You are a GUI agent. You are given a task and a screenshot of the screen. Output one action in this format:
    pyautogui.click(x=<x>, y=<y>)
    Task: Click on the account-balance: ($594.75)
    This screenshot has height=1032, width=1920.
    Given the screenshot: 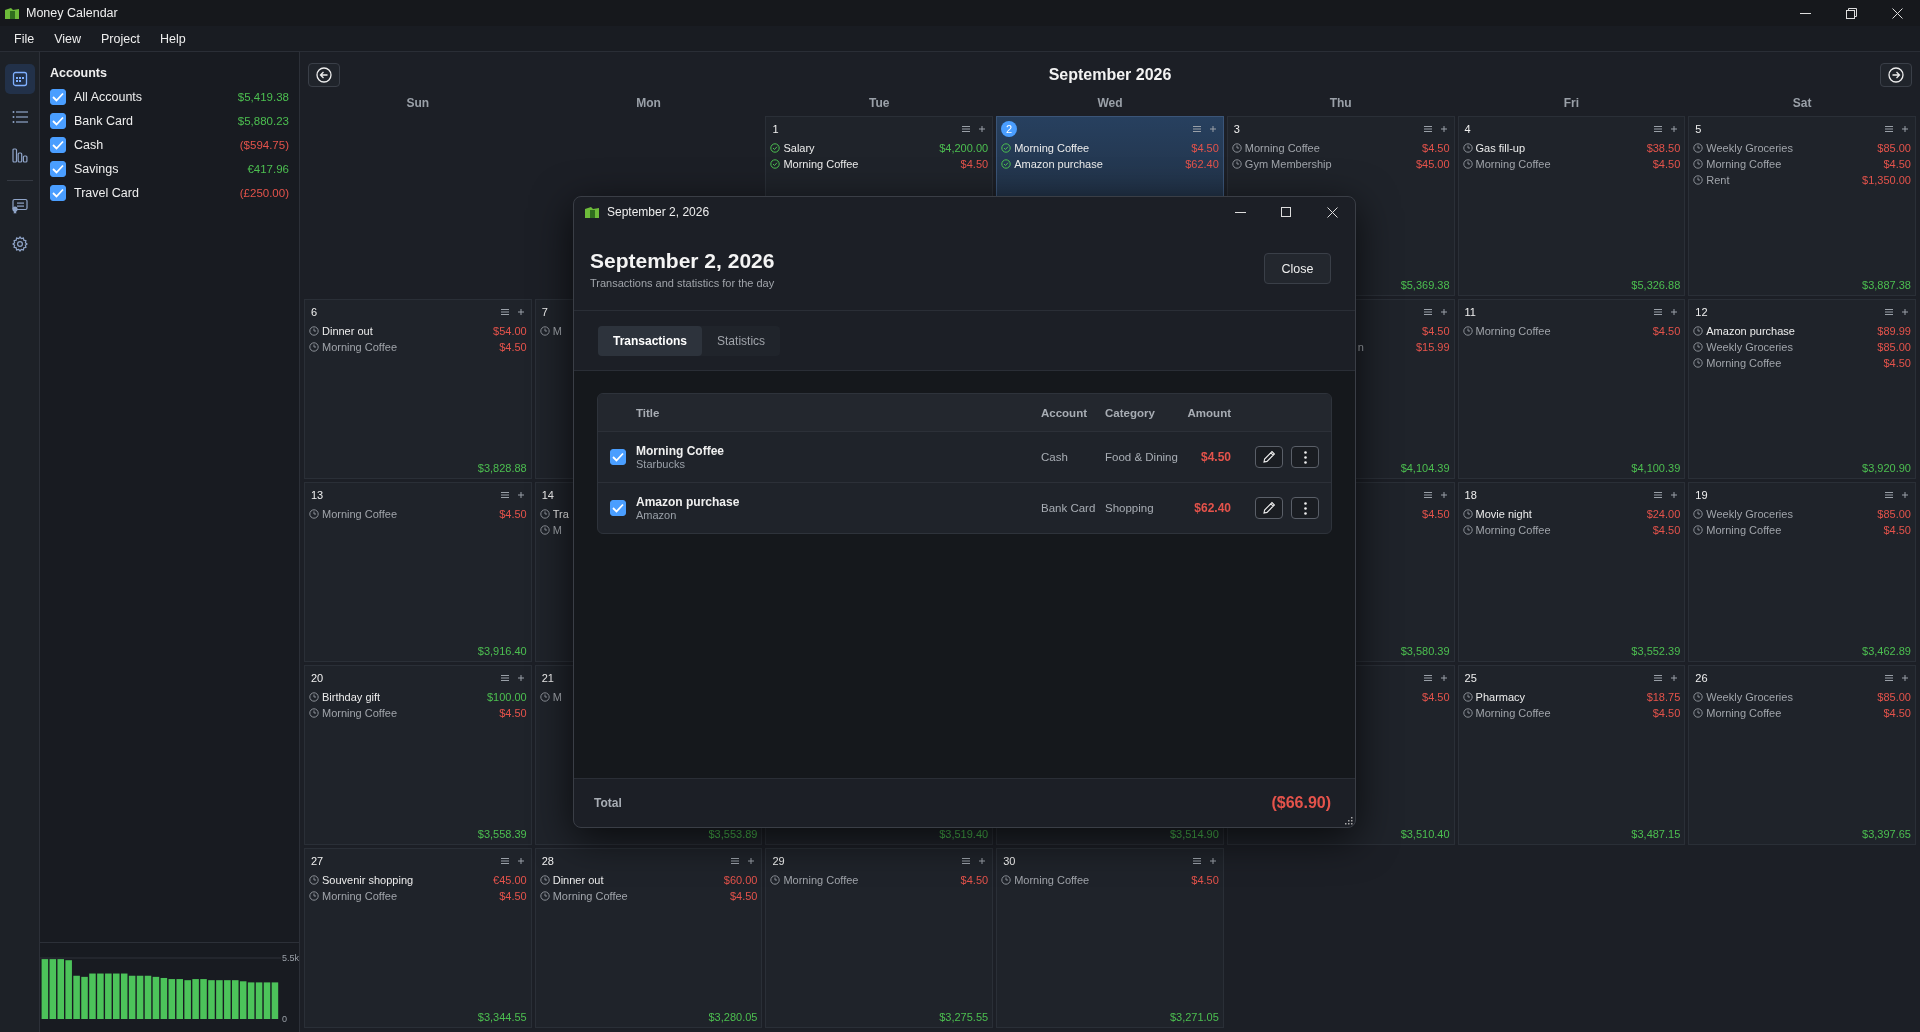 What is the action you would take?
    pyautogui.click(x=264, y=145)
    